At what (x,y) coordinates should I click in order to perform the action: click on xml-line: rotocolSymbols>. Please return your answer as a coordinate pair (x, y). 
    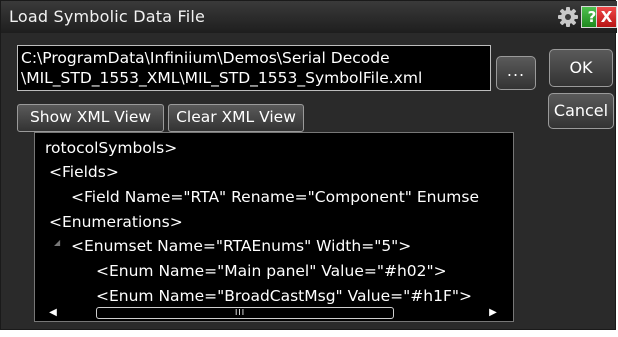
    Looking at the image, I should click on (111, 148).